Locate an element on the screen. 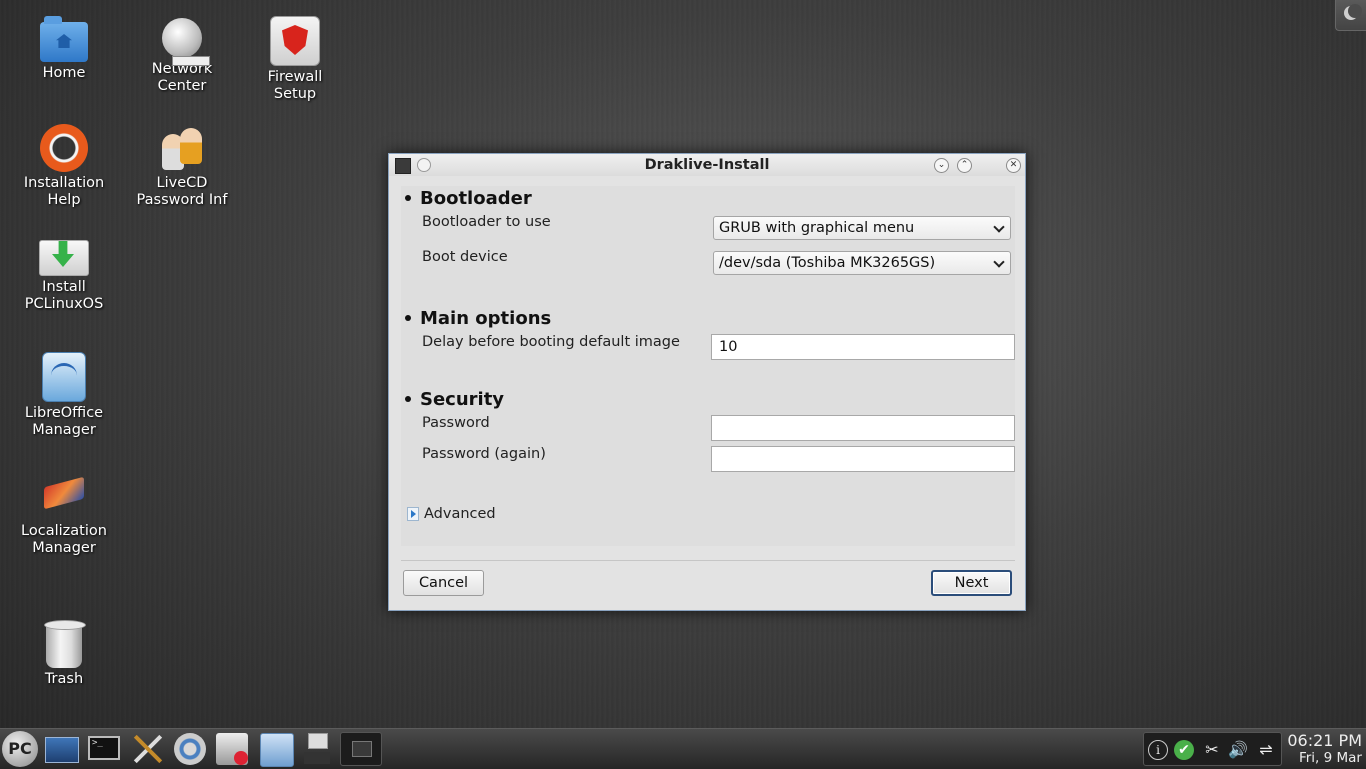 Image resolution: width=1366 pixels, height=769 pixels. system-tray: i ✔ ✂ 🔊 ⇌ is located at coordinates (1212, 749).